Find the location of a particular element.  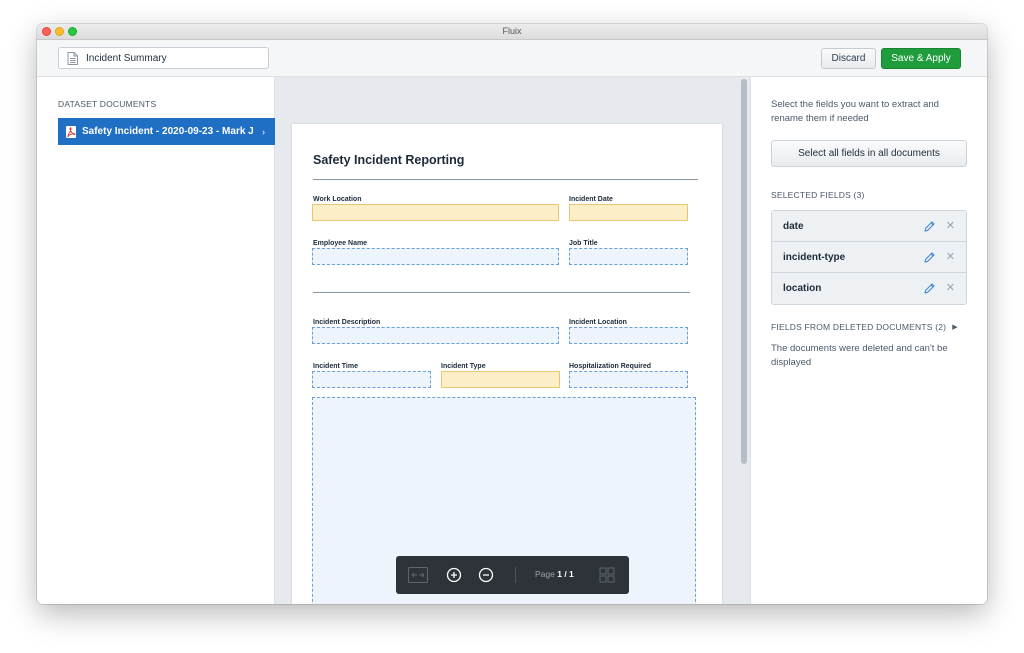

deleted-fields-toggle: FIELDS FROM DELETED DOCUMENTS (2) ▶ is located at coordinates (864, 327).